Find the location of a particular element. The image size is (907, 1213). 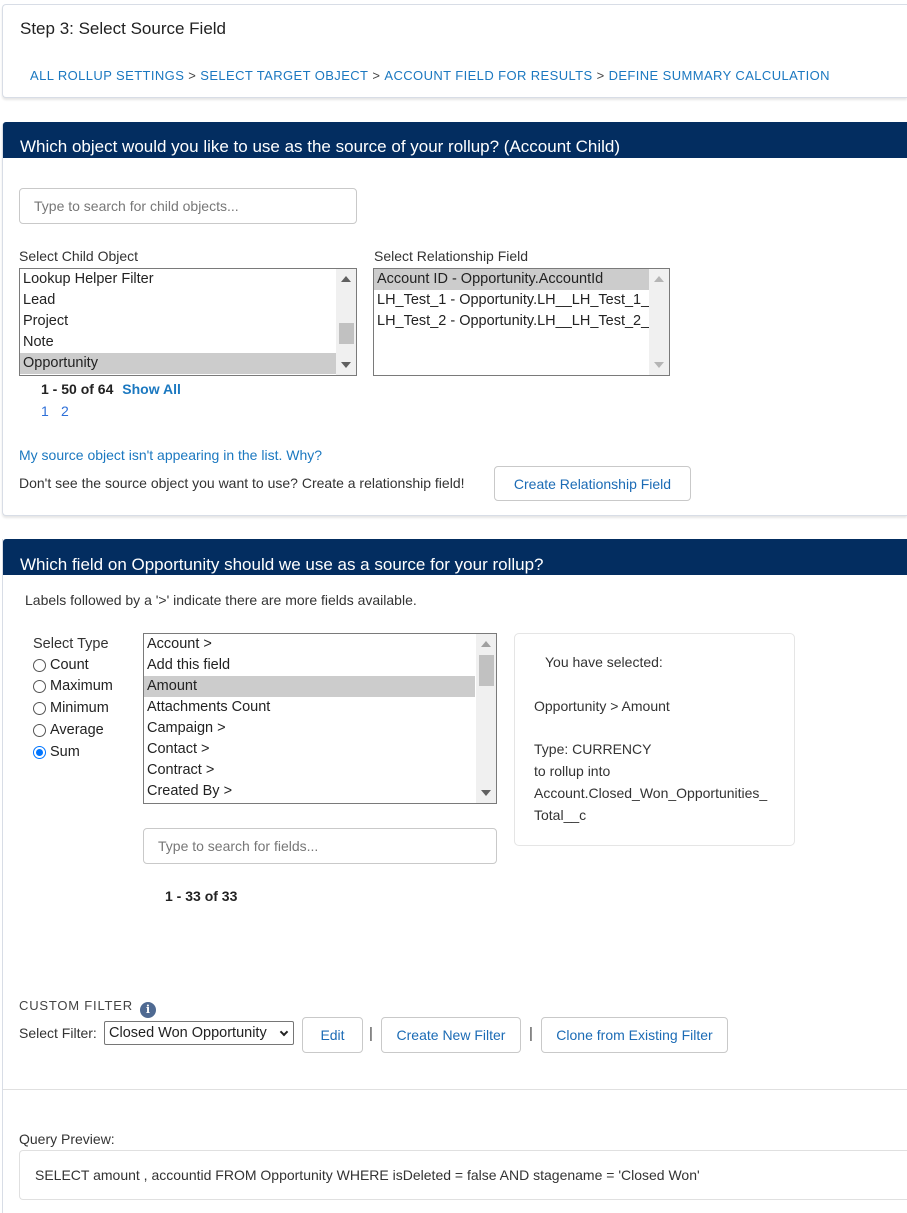

radio-label: Minimum is located at coordinates (79, 708).